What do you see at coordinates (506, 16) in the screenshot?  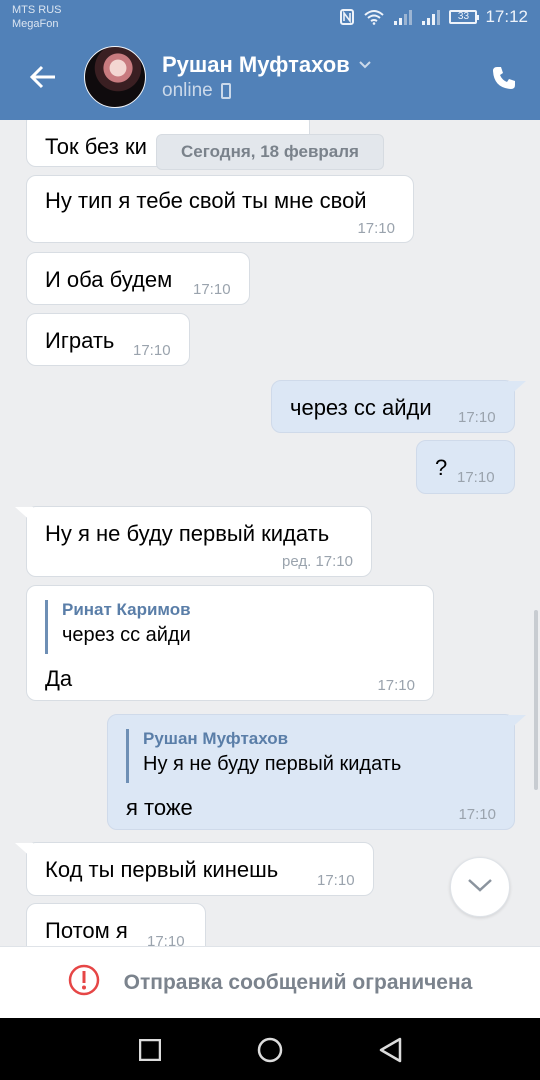 I see `status-time: 17:12` at bounding box center [506, 16].